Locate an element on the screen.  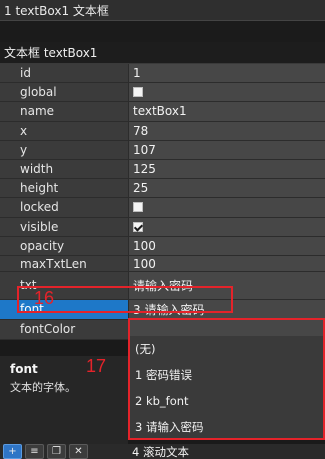
property-name: visible is located at coordinates (64, 227).